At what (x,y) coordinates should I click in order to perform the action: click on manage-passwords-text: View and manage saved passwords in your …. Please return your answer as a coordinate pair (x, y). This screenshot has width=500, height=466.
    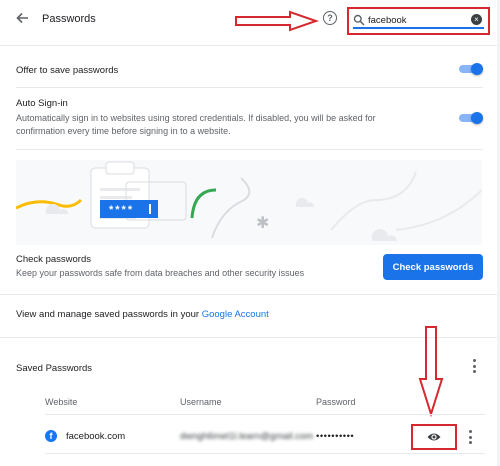
    Looking at the image, I should click on (142, 314).